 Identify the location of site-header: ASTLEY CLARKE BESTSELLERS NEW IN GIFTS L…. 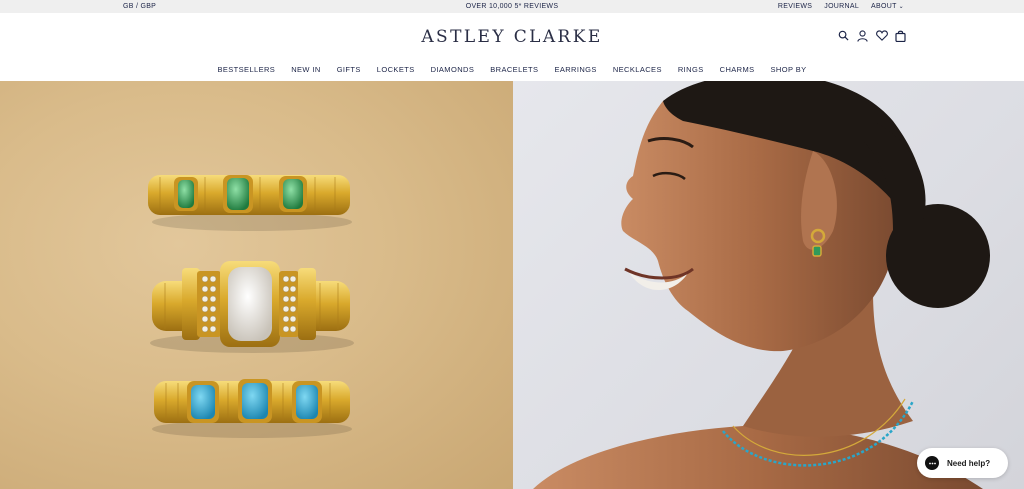
(512, 47).